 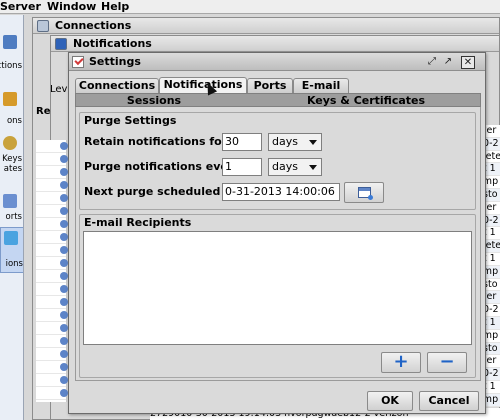 I want to click on cancel-button: Cancel, so click(x=449, y=401).